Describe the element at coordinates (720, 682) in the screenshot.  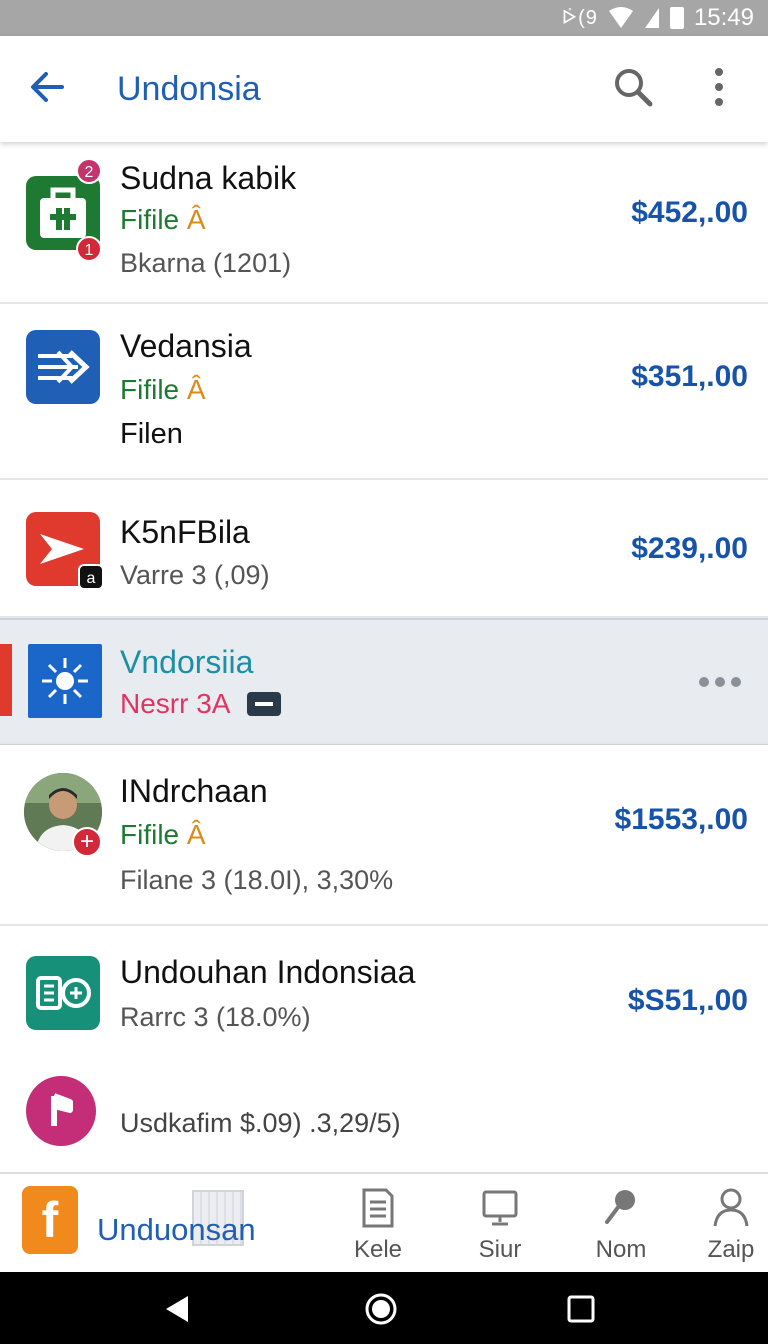
I see `more-horiz-icon` at that location.